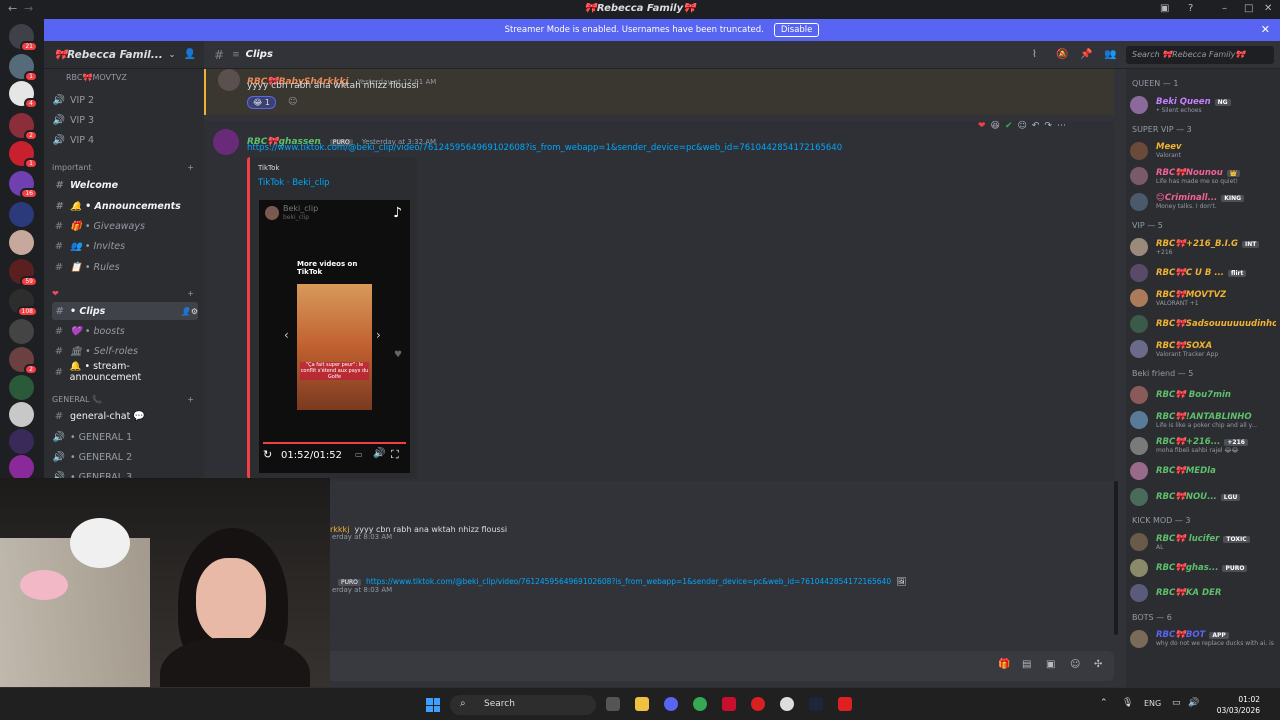  Describe the element at coordinates (1248, 8) in the screenshot. I see `maximize-icon: □` at that location.